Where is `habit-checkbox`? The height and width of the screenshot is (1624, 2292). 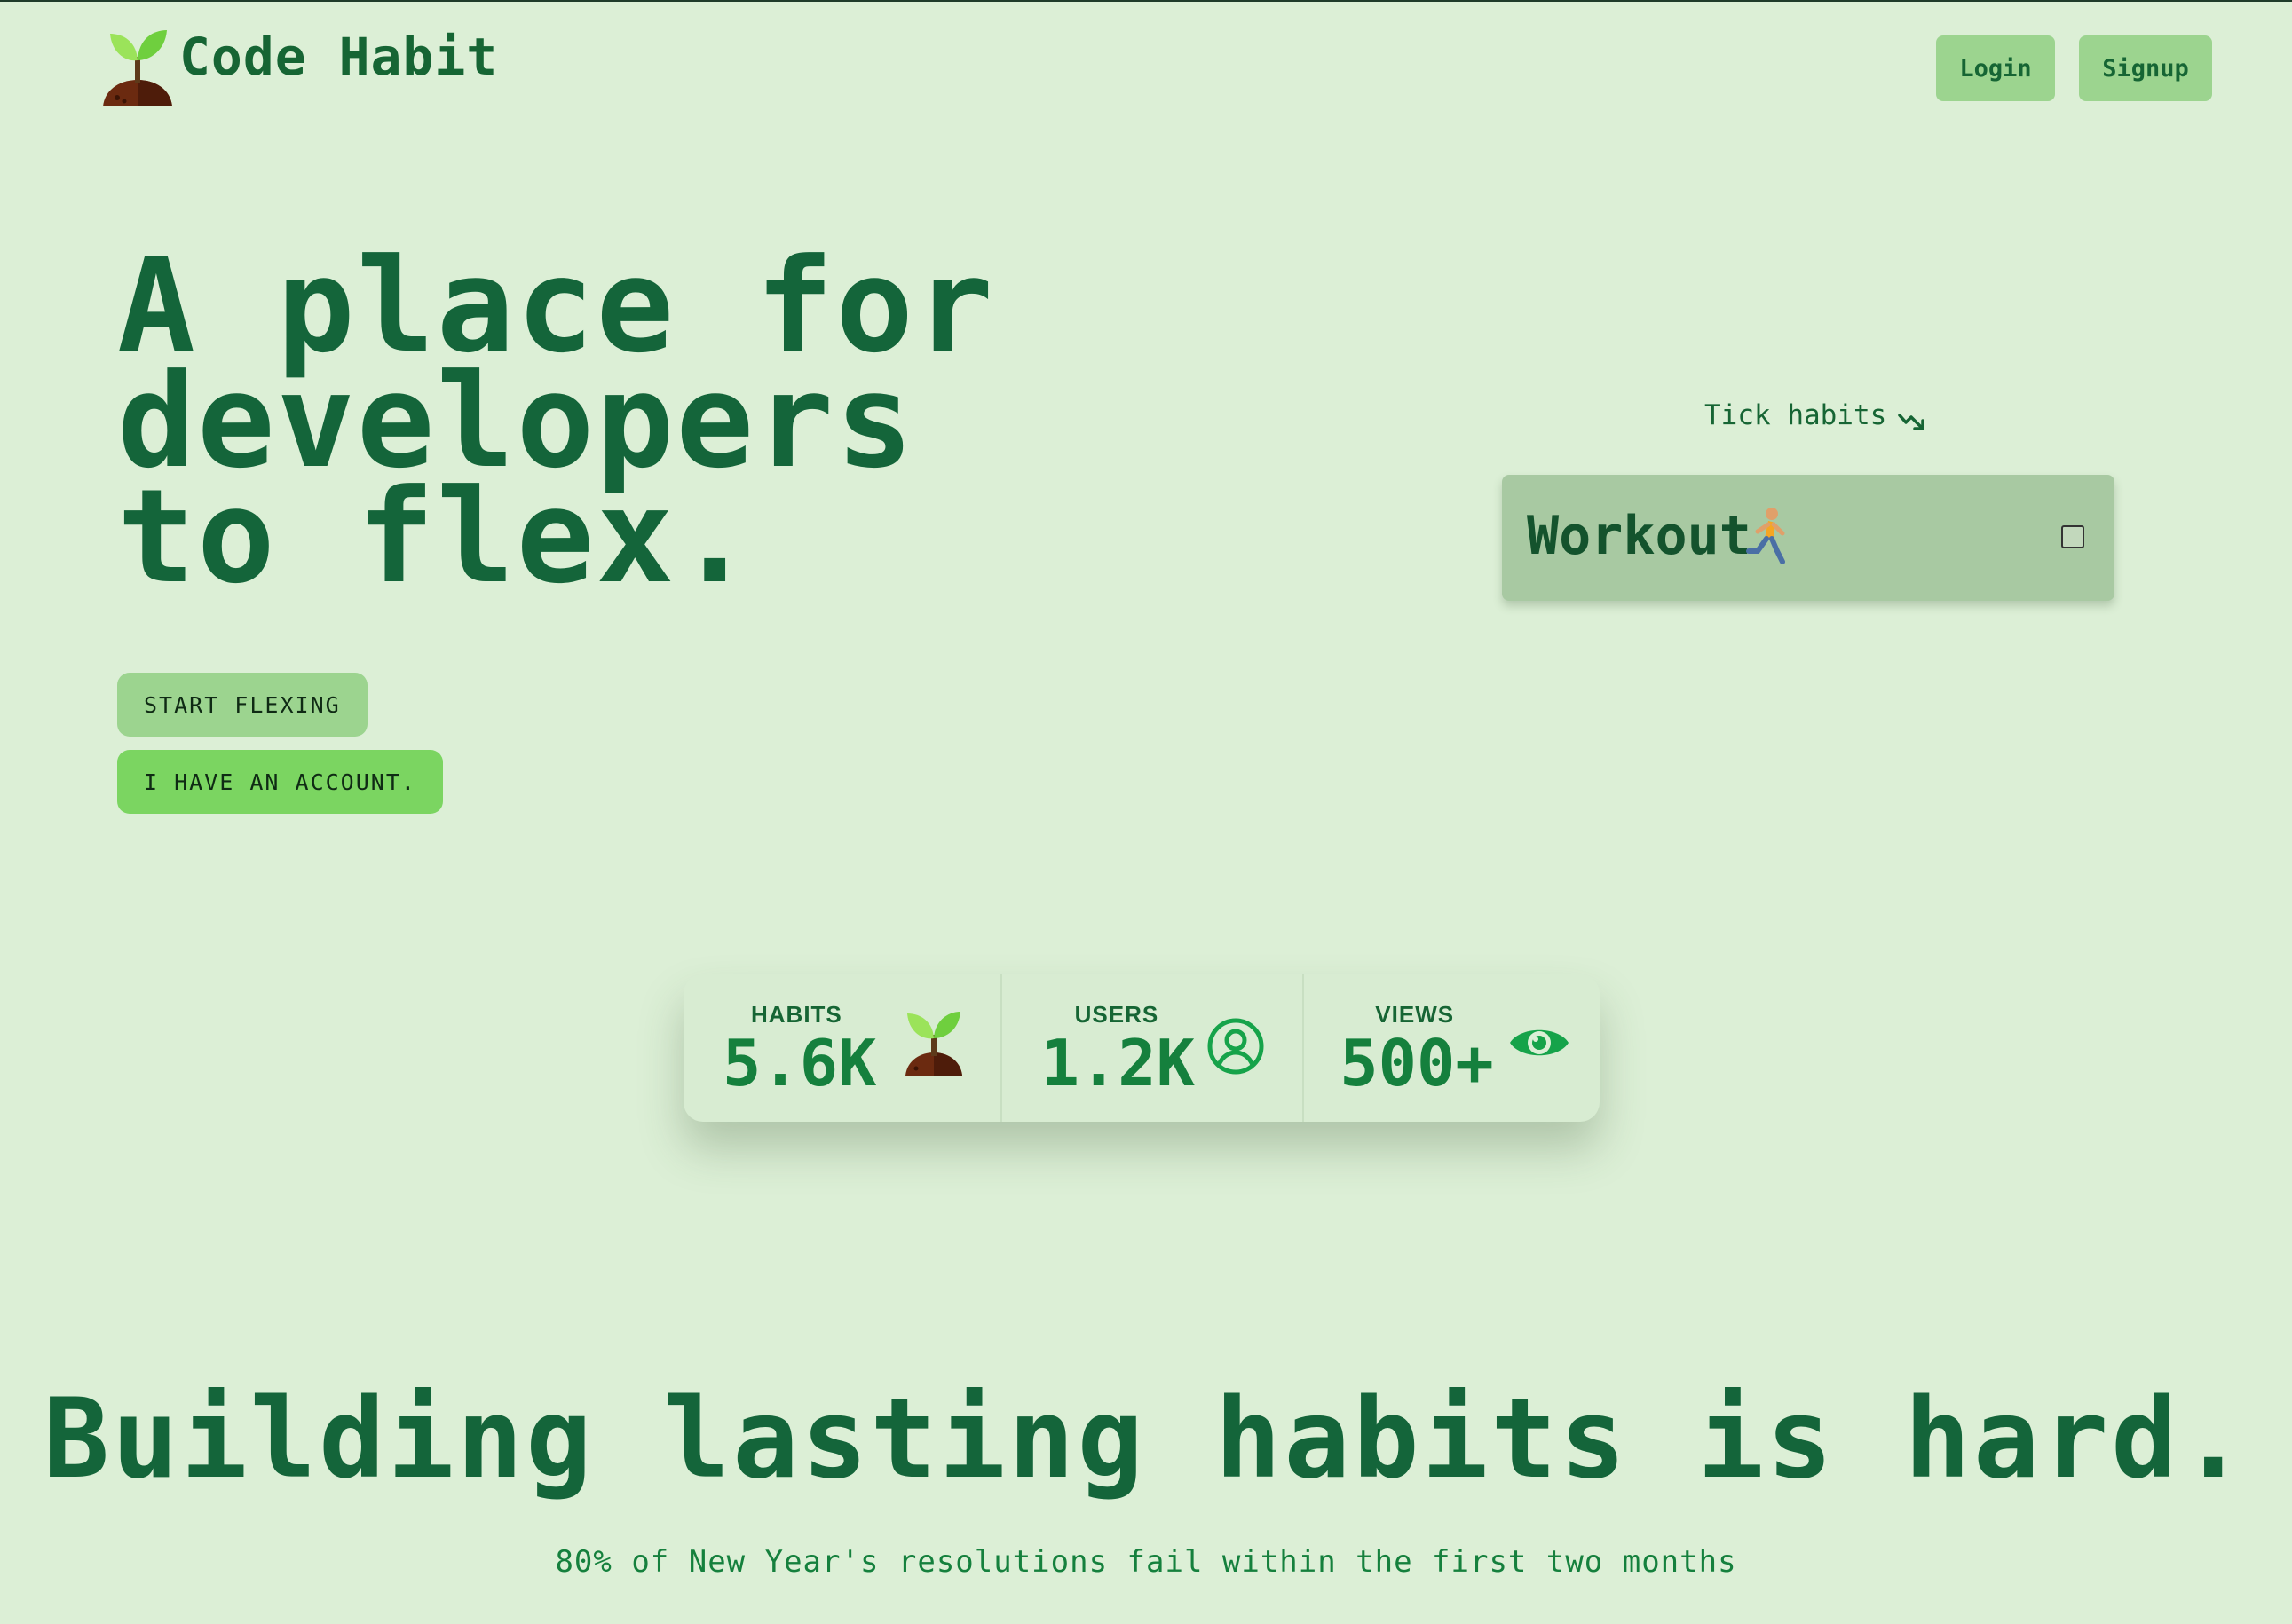 habit-checkbox is located at coordinates (2072, 536).